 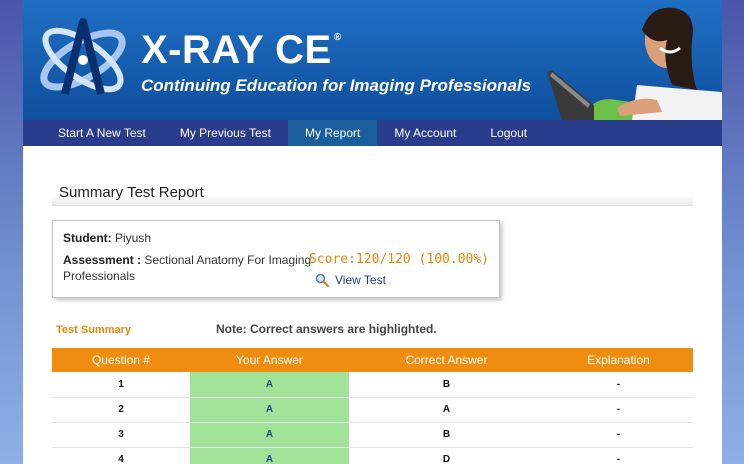 I want to click on table-row: 2 A A -, so click(x=372, y=410).